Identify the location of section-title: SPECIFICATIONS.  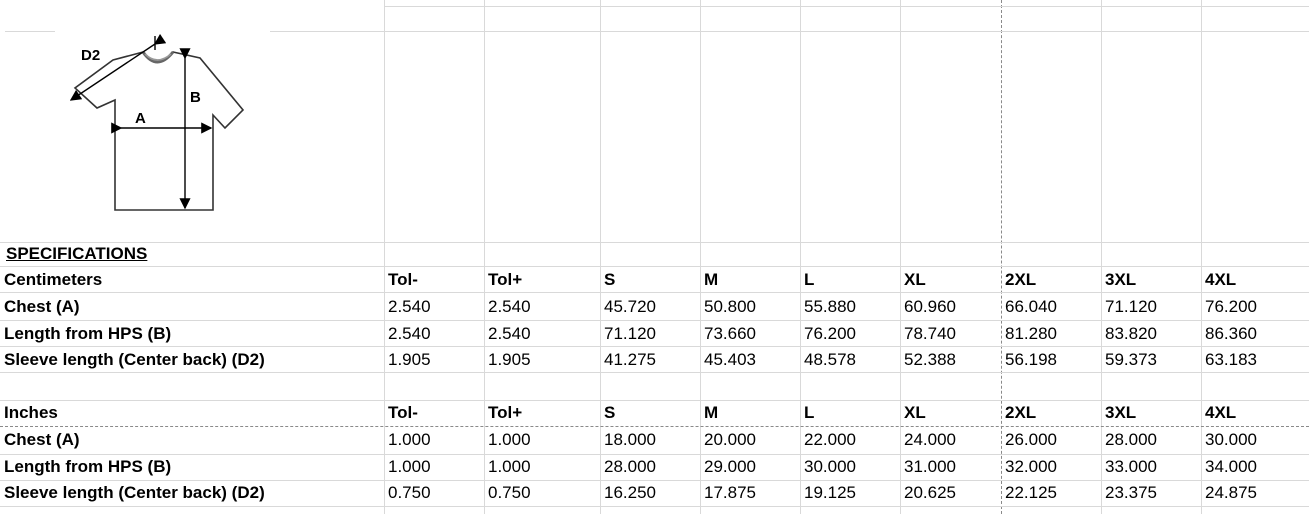
(77, 253).